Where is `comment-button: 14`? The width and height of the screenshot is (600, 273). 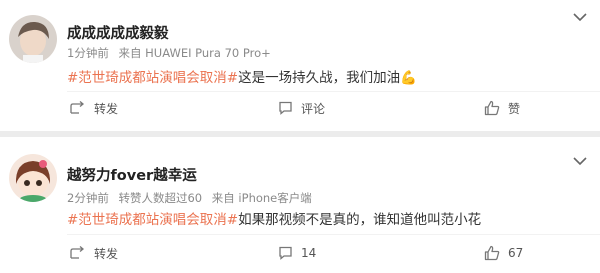 comment-button: 14 is located at coordinates (297, 253).